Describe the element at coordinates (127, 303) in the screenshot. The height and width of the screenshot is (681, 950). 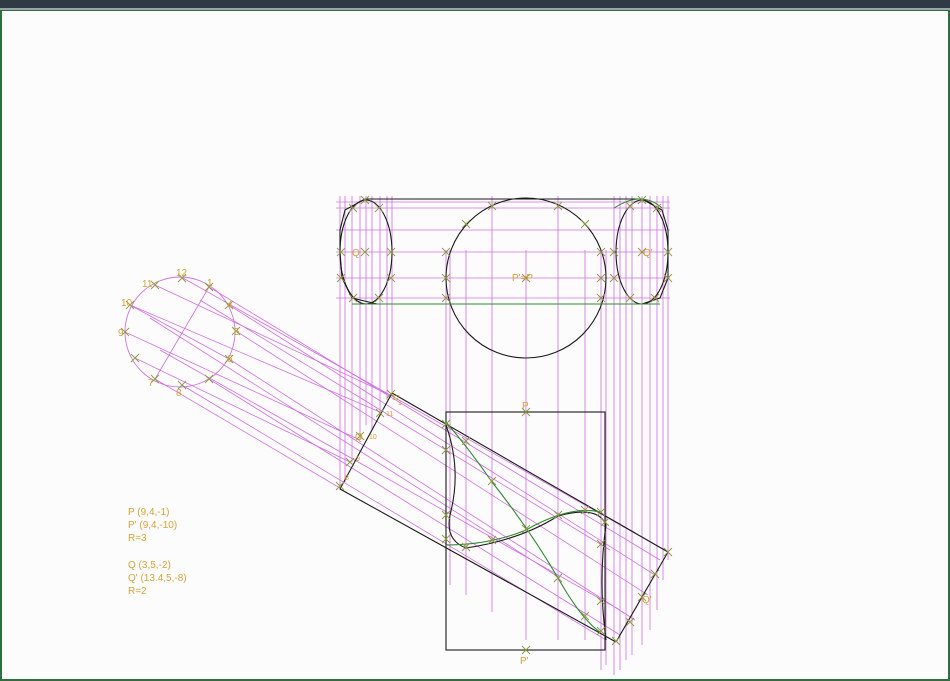
I see `aux-label-10: 10` at that location.